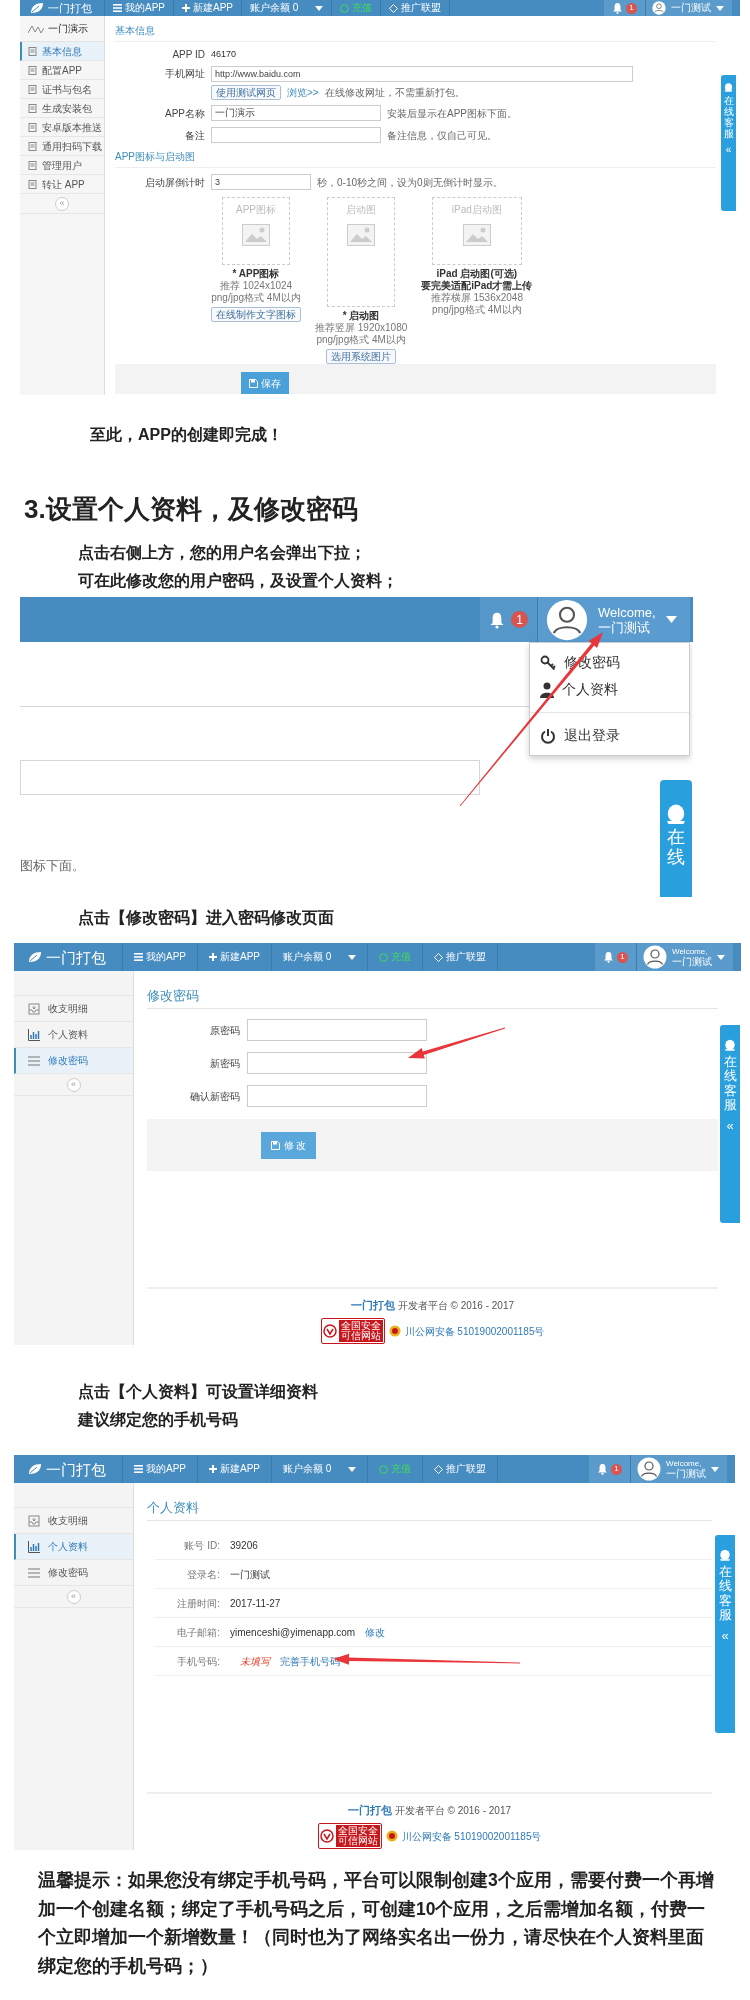  I want to click on section-title: 基本信息, so click(415, 31).